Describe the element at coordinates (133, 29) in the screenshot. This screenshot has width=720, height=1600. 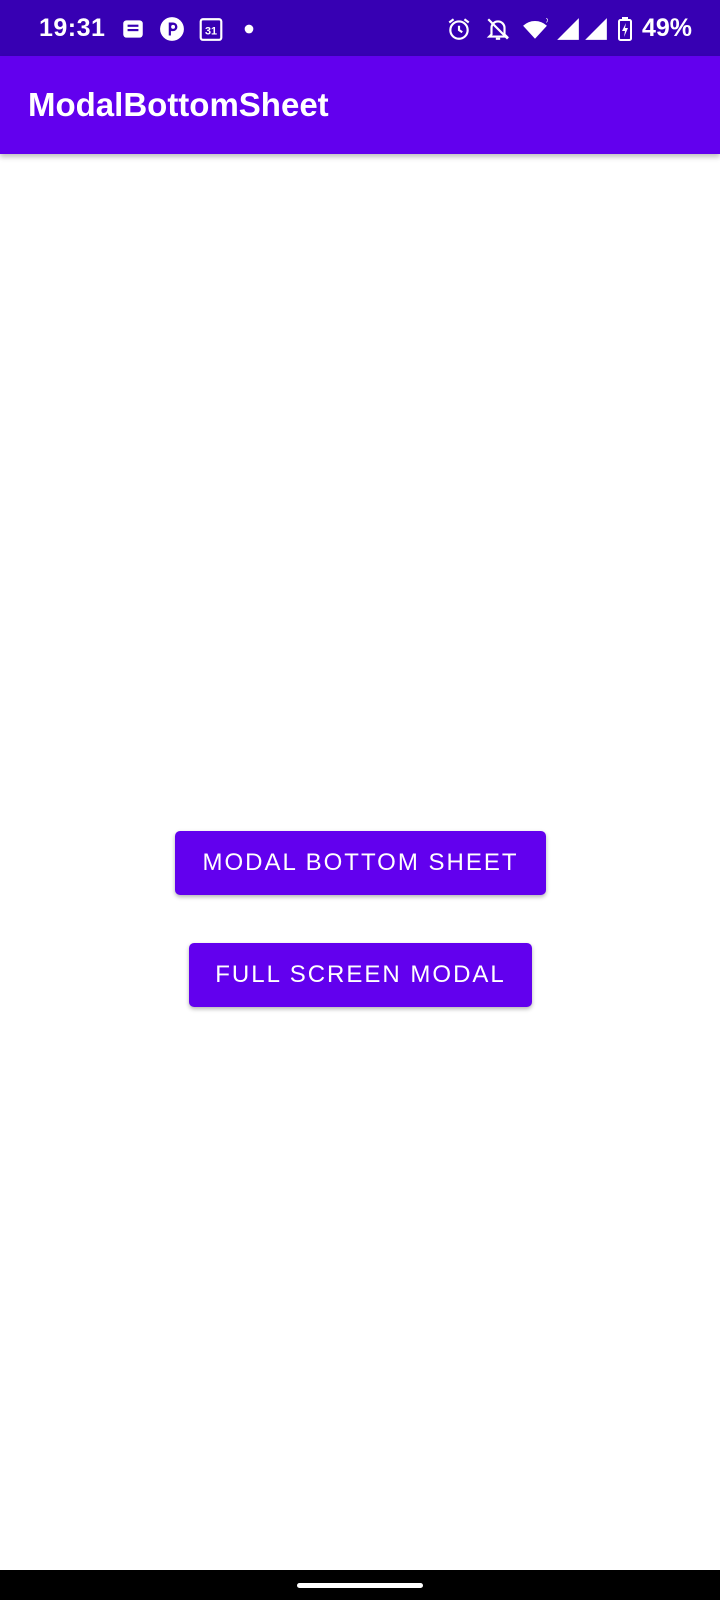
I see `message-icon` at that location.